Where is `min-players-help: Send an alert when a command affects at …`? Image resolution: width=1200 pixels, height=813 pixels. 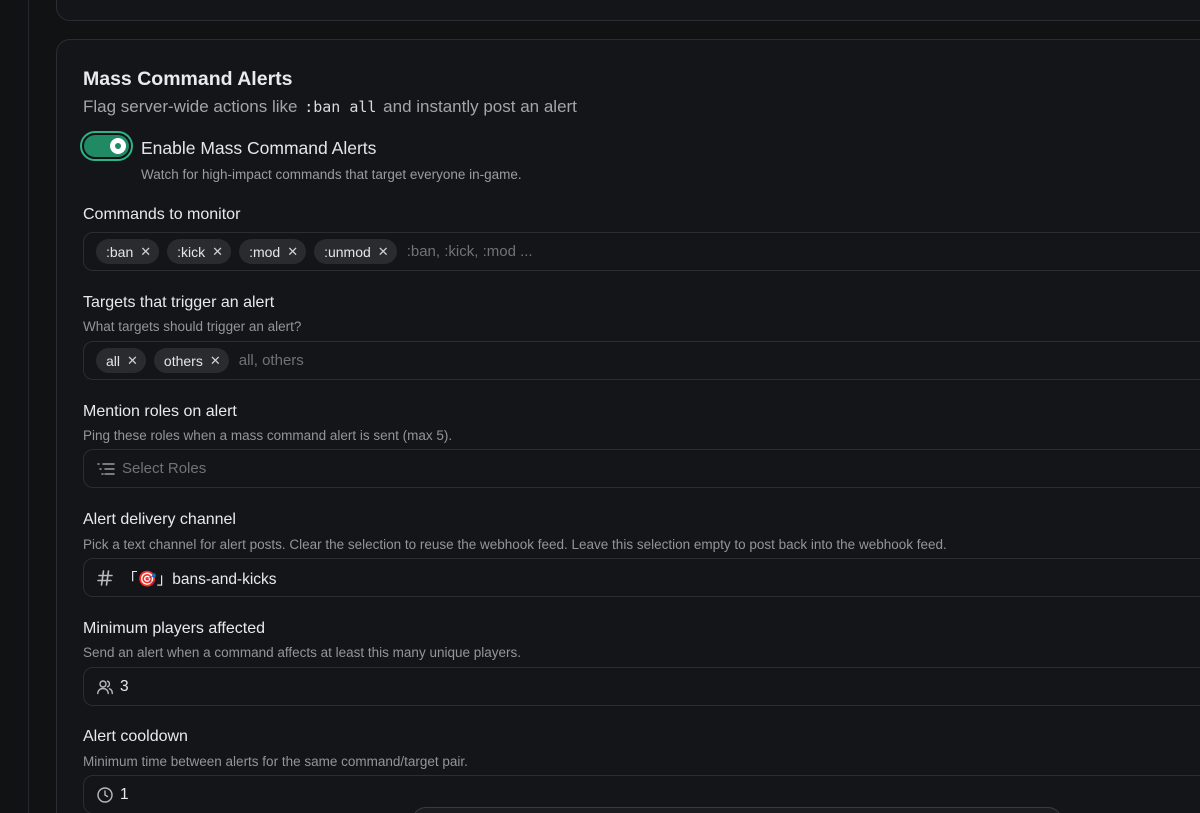 min-players-help: Send an alert when a command affects at … is located at coordinates (302, 652).